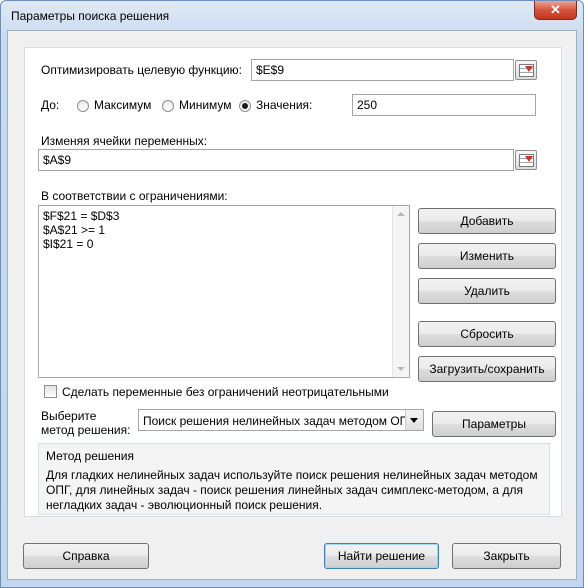  I want to click on radio-value-label: Значения:, so click(284, 105).